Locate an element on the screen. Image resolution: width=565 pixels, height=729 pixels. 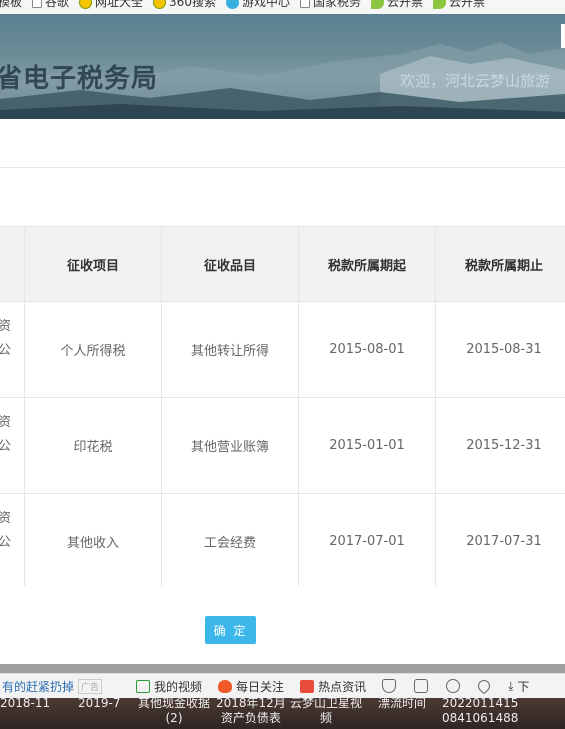
bookmark-label: 游戏中心 is located at coordinates (265, 4).